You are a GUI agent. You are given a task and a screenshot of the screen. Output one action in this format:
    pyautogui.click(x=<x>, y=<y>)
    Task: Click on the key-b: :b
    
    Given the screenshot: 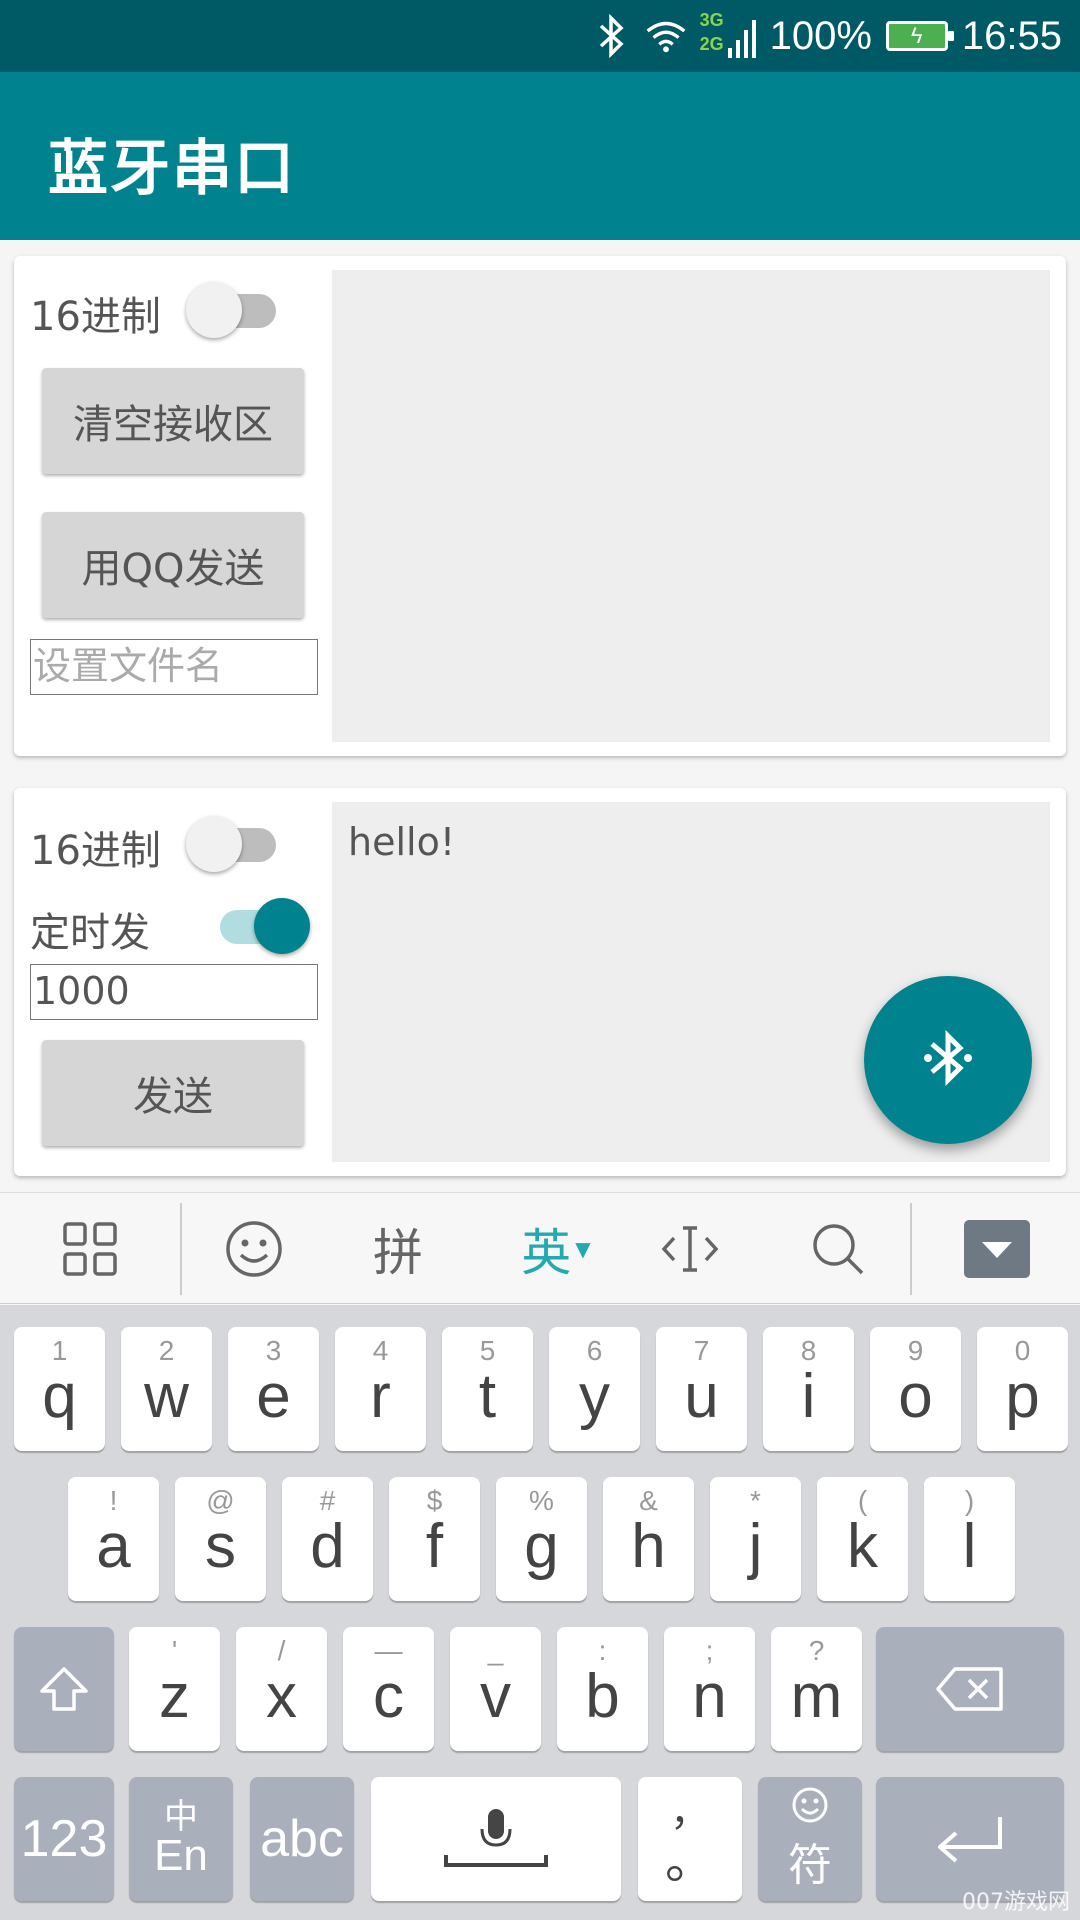 What is the action you would take?
    pyautogui.click(x=602, y=1689)
    